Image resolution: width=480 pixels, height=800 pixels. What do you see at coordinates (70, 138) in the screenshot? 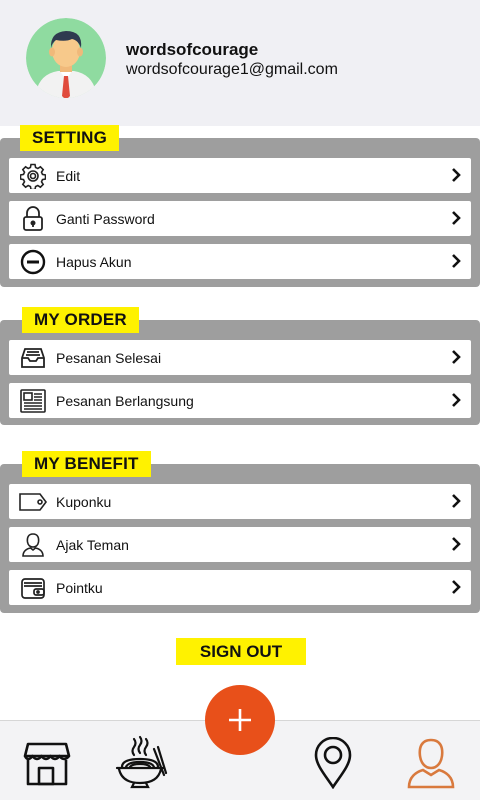
I see `section-title-setting: SETTING` at bounding box center [70, 138].